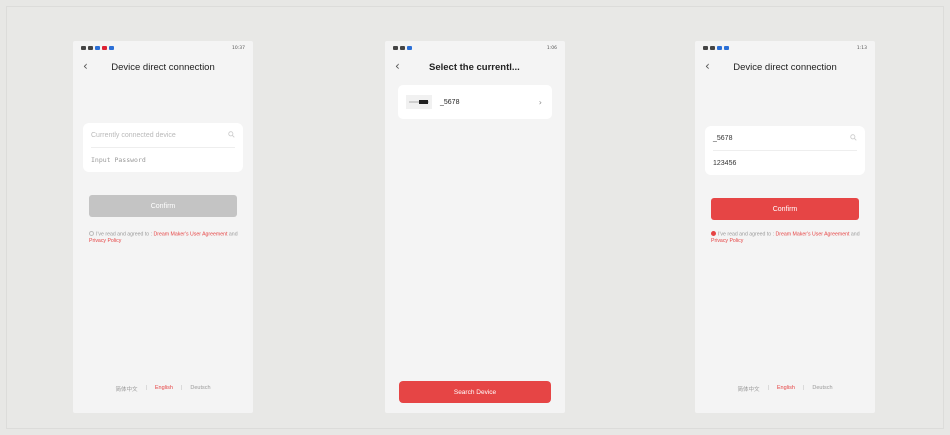 Image resolution: width=950 pixels, height=435 pixels. I want to click on status-bar: 10:37, so click(163, 48).